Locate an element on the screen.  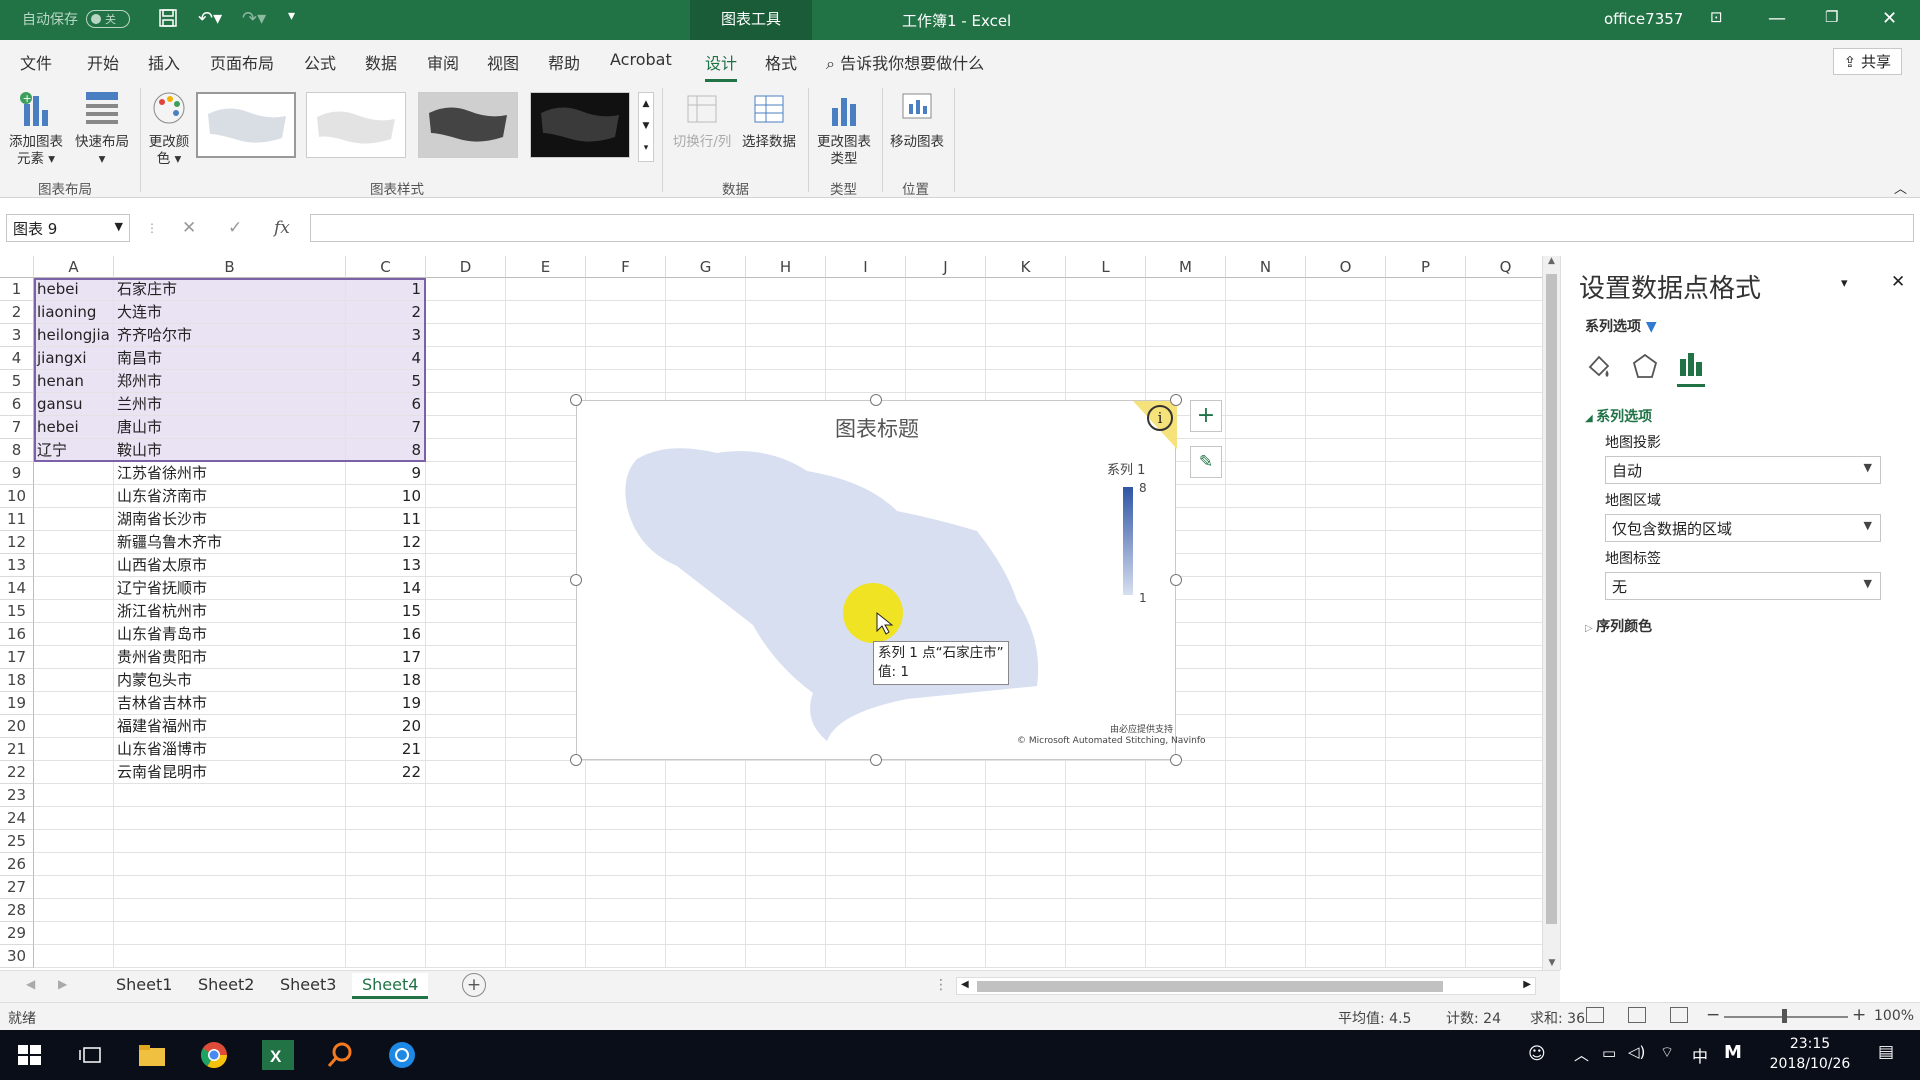
row-header: 1 is located at coordinates (17, 289).